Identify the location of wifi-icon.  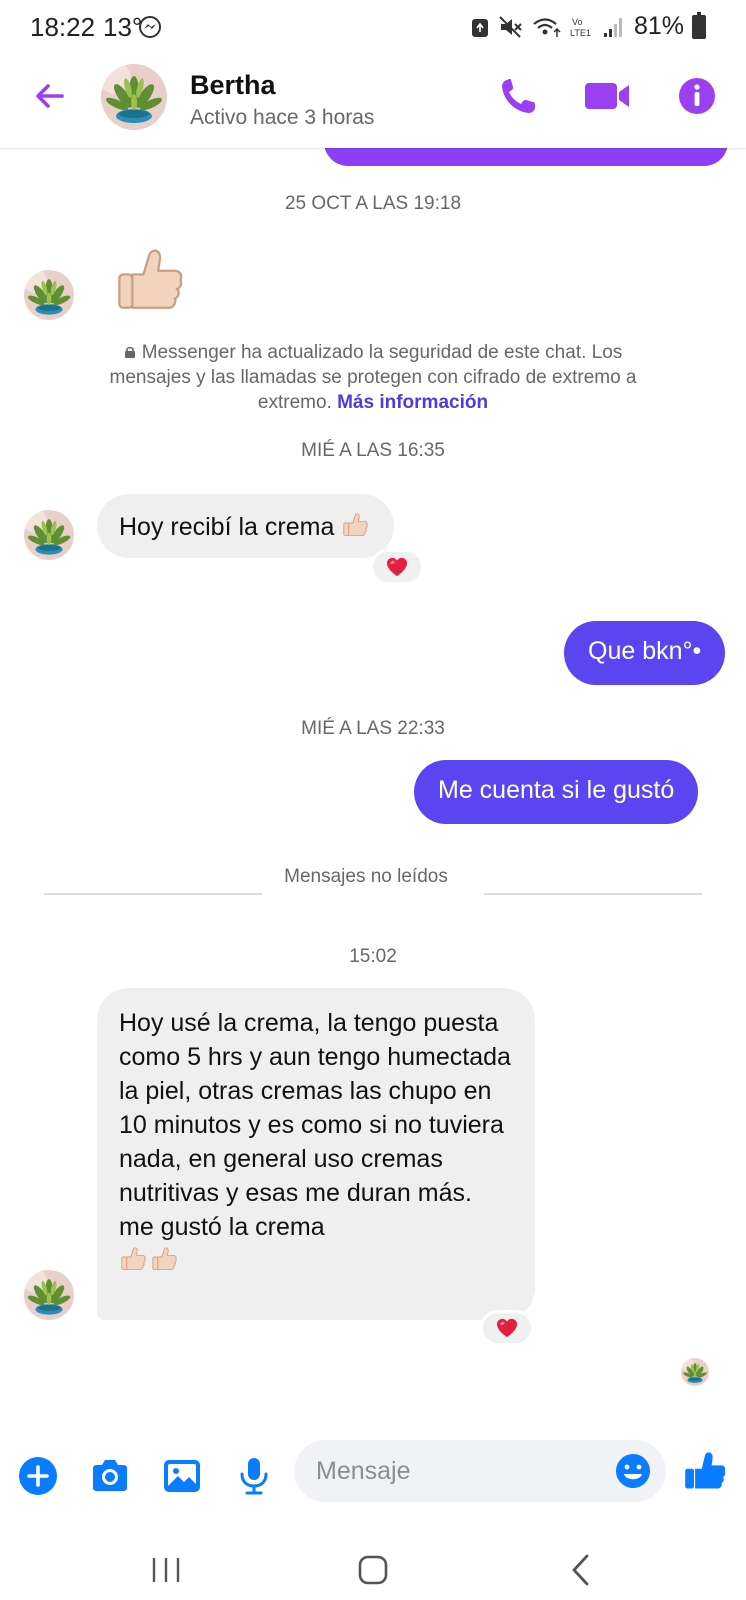
(547, 27).